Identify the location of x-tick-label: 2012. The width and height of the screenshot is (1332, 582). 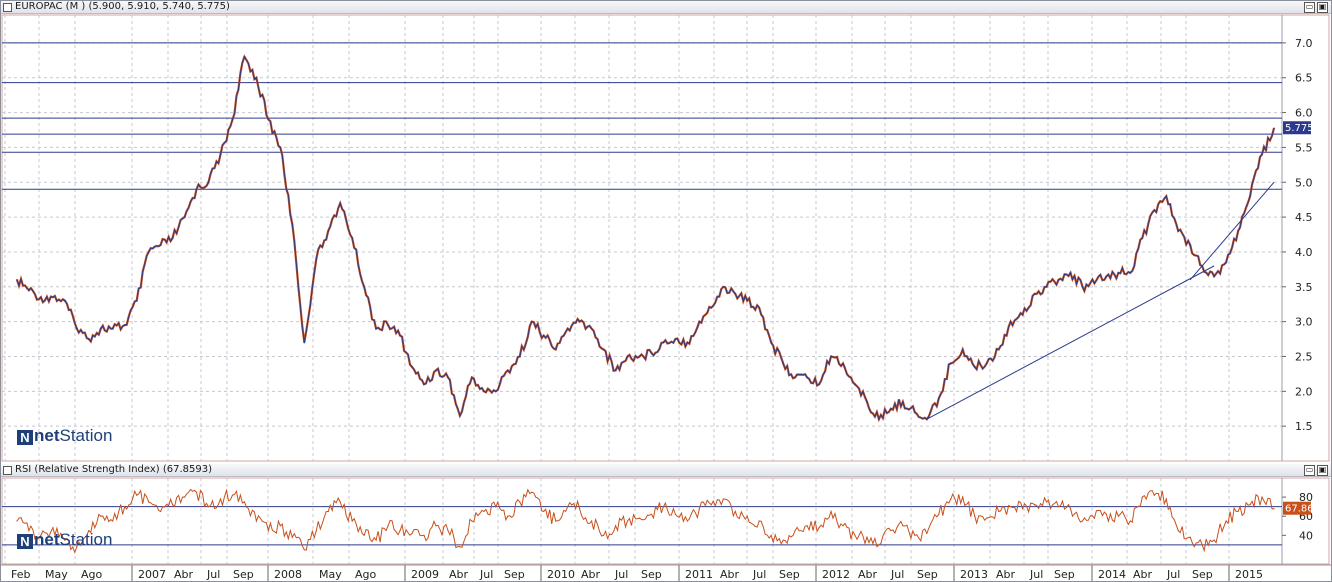
(836, 574).